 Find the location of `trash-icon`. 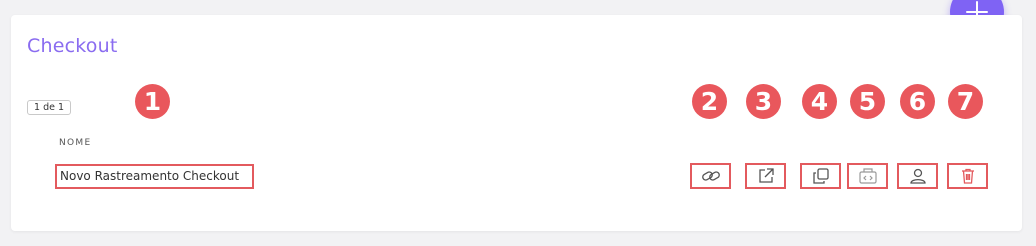

trash-icon is located at coordinates (967, 176).